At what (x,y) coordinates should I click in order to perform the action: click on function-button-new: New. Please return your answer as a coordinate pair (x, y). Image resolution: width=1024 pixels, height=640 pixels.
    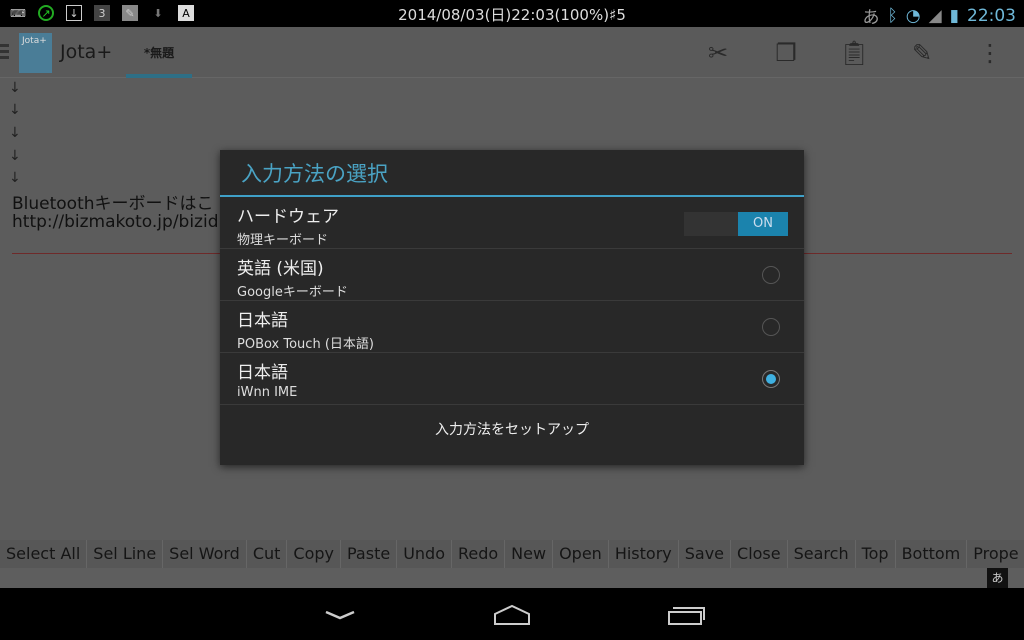
    Looking at the image, I should click on (529, 554).